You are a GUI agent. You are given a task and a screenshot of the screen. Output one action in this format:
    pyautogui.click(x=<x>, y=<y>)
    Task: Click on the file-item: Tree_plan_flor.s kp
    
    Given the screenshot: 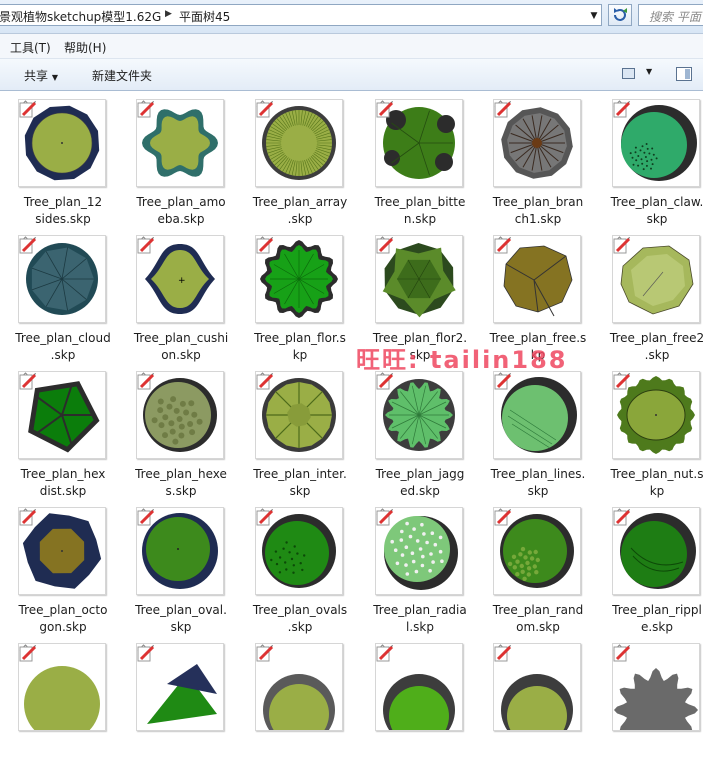 What is the action you would take?
    pyautogui.click(x=295, y=295)
    